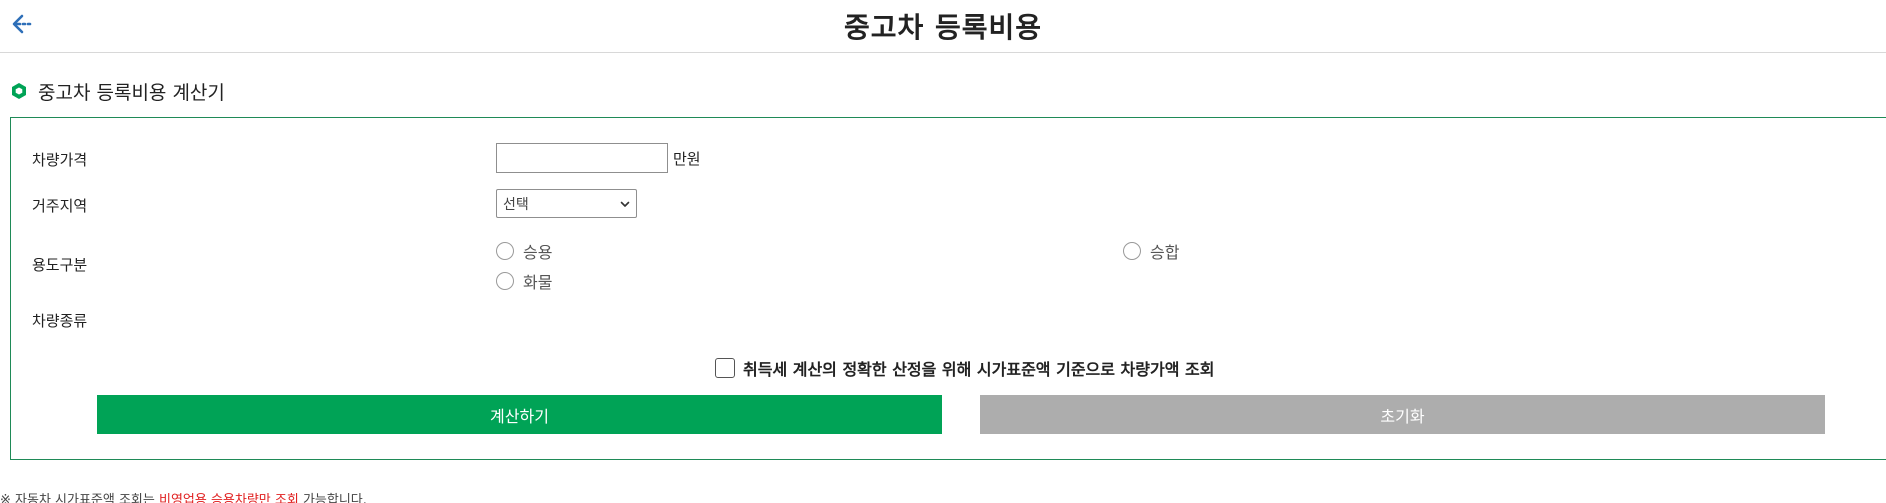 This screenshot has height=503, width=1886. I want to click on price-unit-label: 만원, so click(687, 159).